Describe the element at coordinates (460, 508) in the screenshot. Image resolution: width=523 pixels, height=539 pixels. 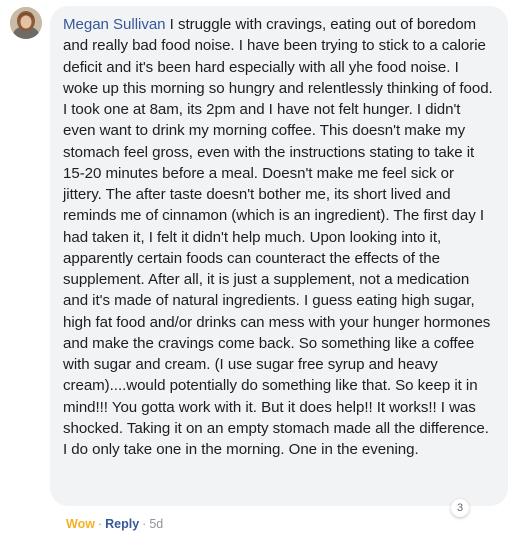
I see `reaction-count-badge: 3` at that location.